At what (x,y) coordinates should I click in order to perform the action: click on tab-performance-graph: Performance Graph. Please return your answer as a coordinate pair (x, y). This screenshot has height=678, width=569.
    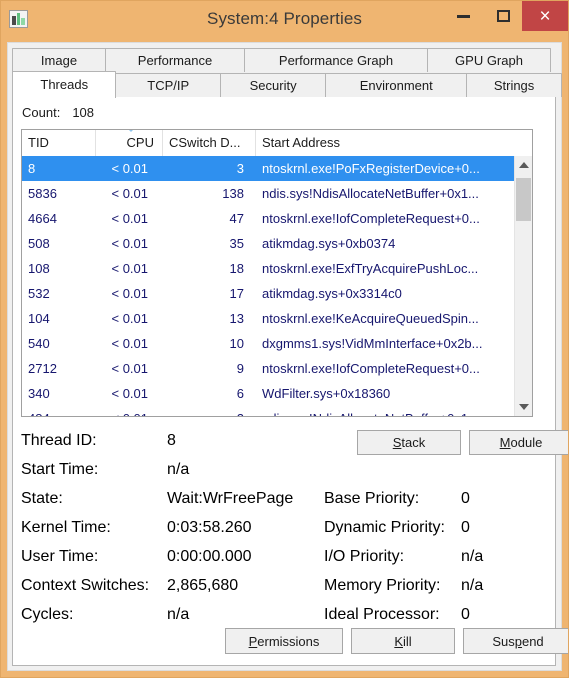
    Looking at the image, I should click on (336, 60).